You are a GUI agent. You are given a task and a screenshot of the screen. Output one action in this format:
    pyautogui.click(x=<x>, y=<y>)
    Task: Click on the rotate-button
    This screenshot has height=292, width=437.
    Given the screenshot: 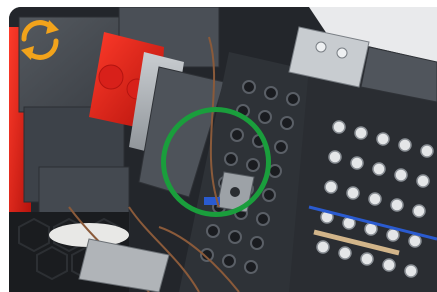 What is the action you would take?
    pyautogui.click(x=40, y=40)
    